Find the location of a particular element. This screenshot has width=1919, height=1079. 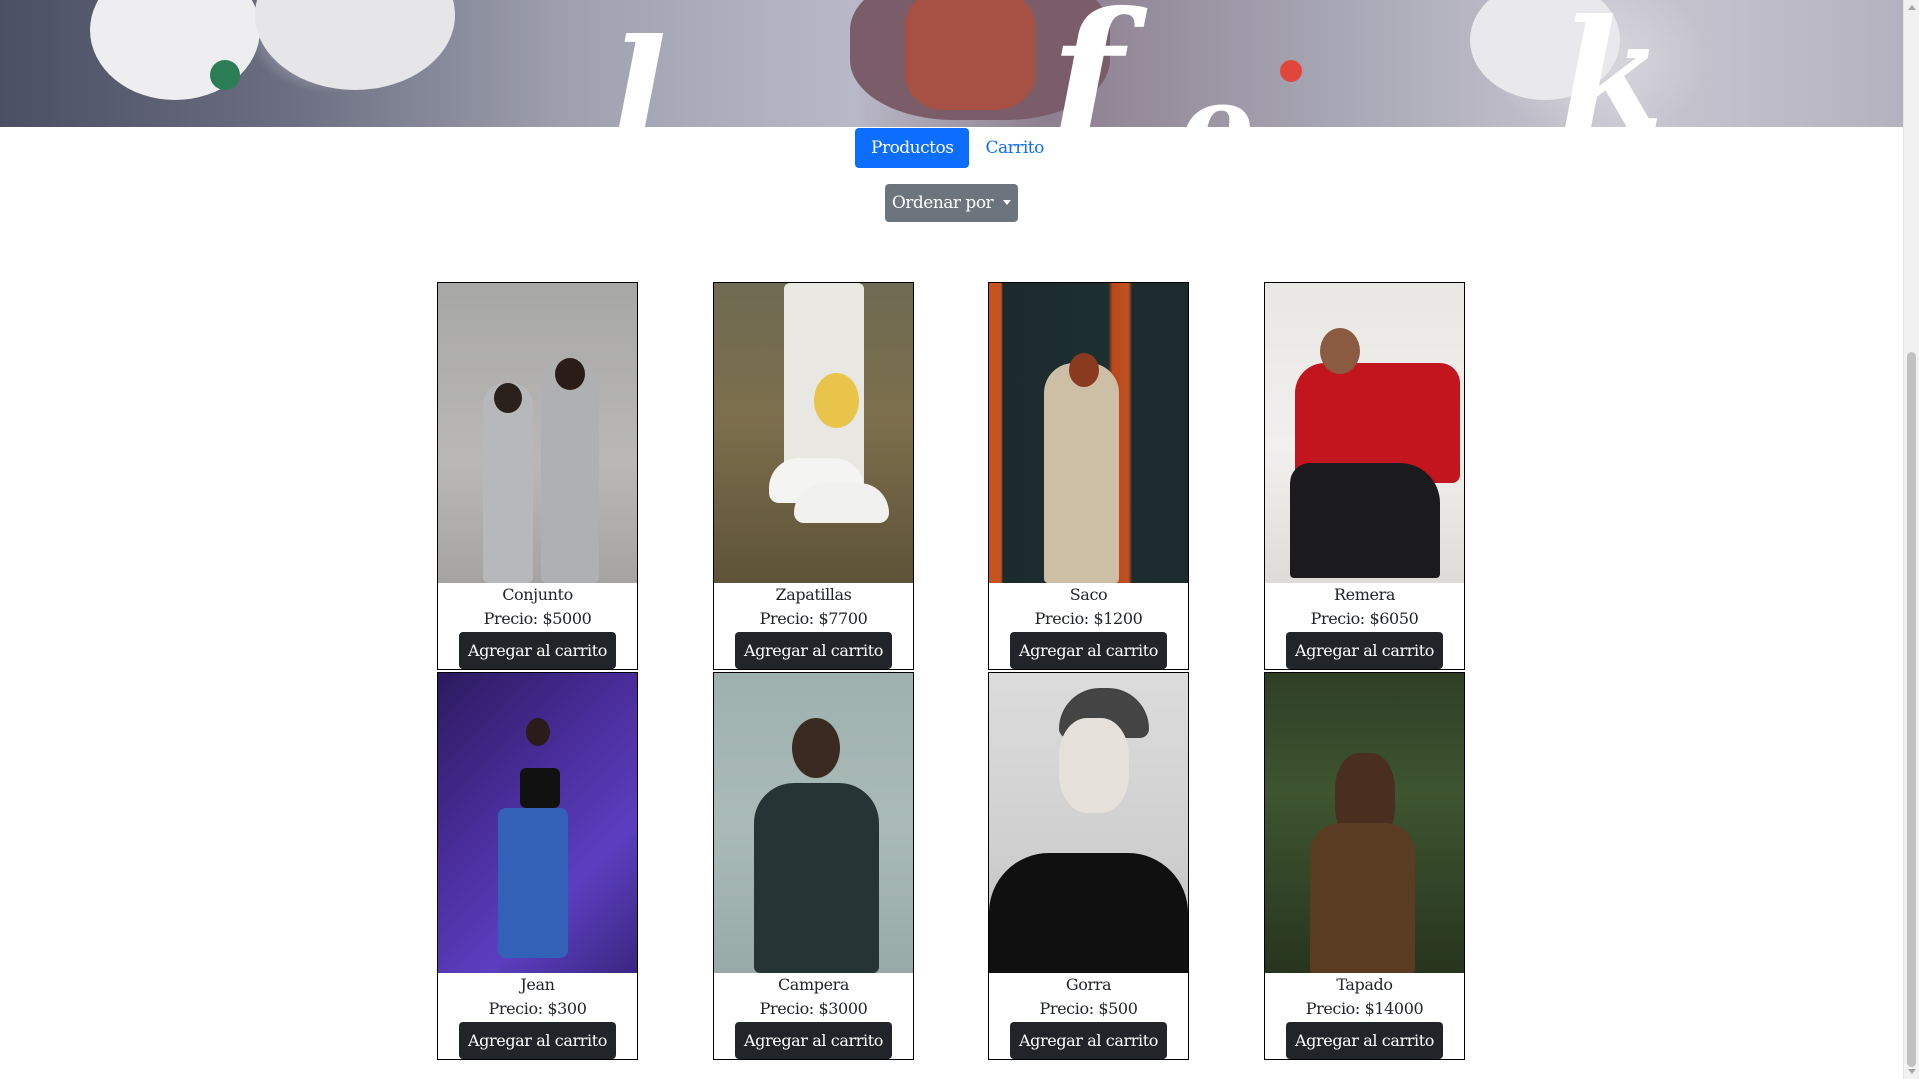

product-price: Precio: $14000 is located at coordinates (1364, 1008).